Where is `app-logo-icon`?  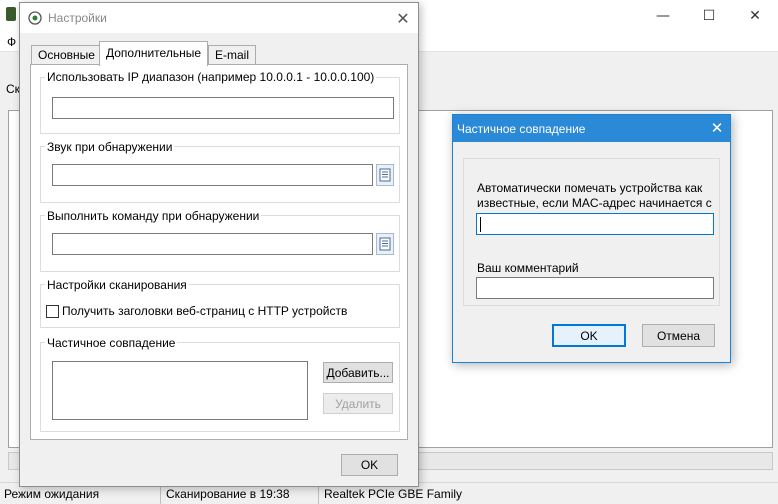
app-logo-icon is located at coordinates (11, 14).